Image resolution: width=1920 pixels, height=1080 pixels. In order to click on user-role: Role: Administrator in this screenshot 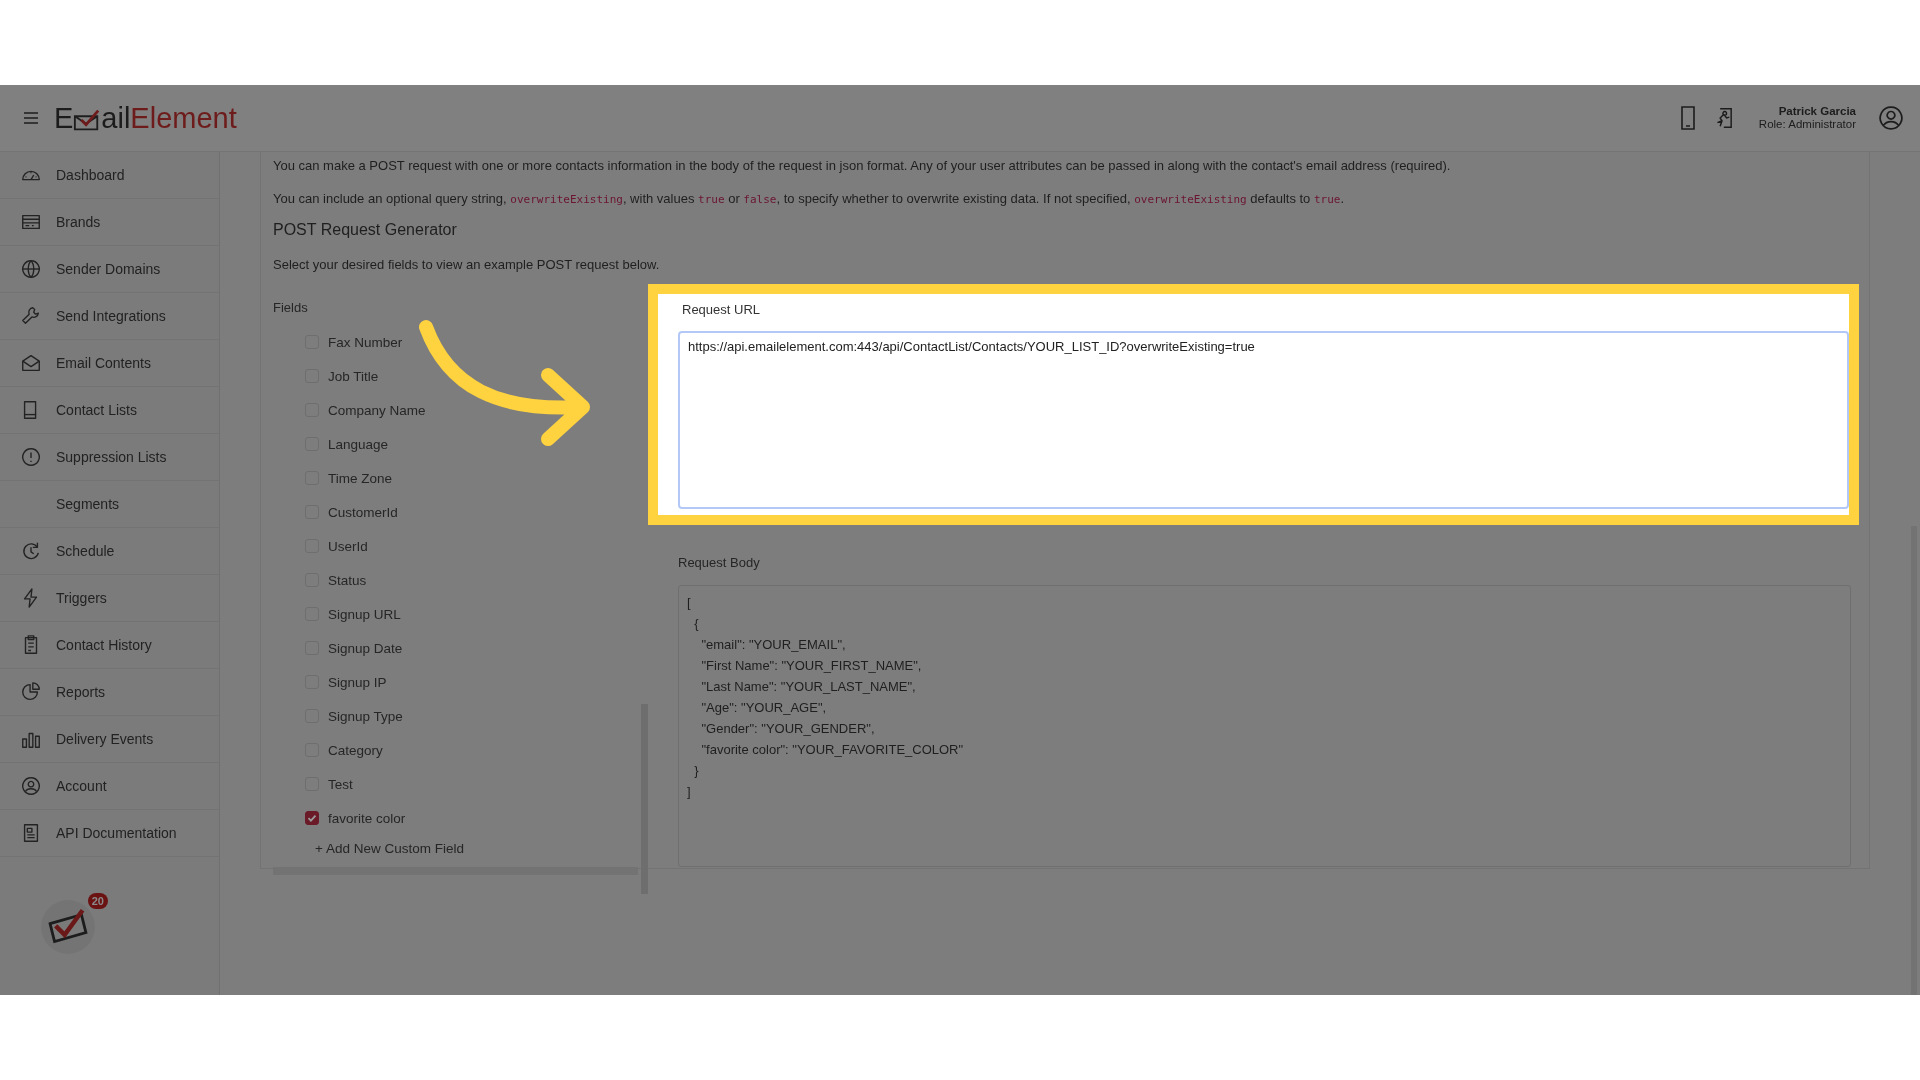, I will do `click(1807, 124)`.